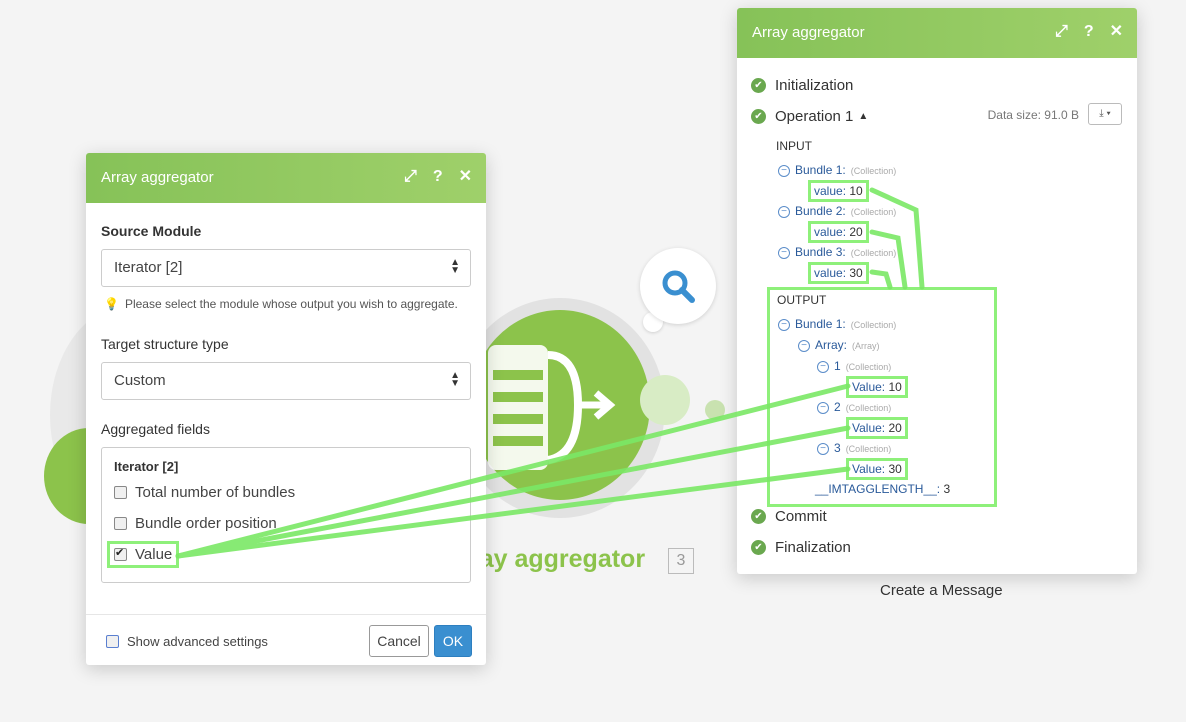 This screenshot has height=722, width=1186. I want to click on input-bundle-3: − Bundle 3: (Collection), so click(837, 252).